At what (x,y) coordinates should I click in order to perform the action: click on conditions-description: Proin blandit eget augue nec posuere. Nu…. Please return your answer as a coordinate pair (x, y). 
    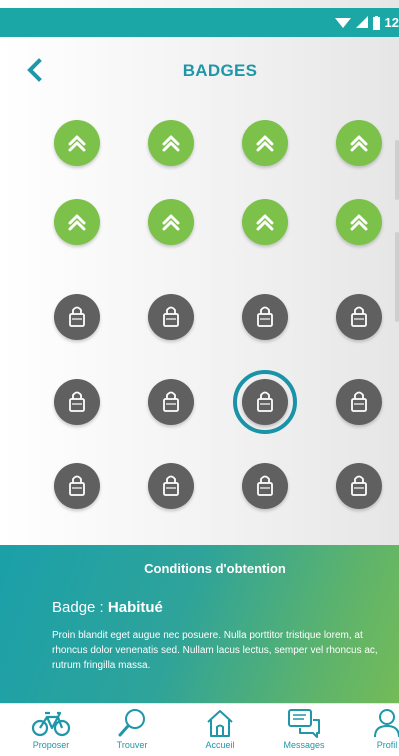
    Looking at the image, I should click on (215, 650).